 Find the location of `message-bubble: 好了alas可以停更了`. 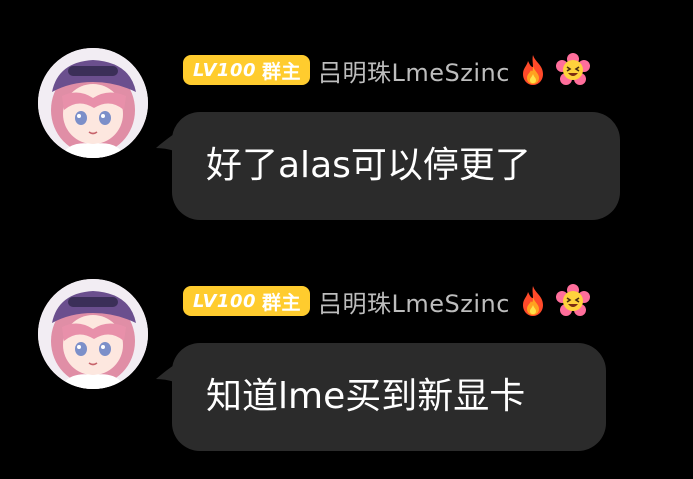

message-bubble: 好了alas可以停更了 is located at coordinates (396, 166).